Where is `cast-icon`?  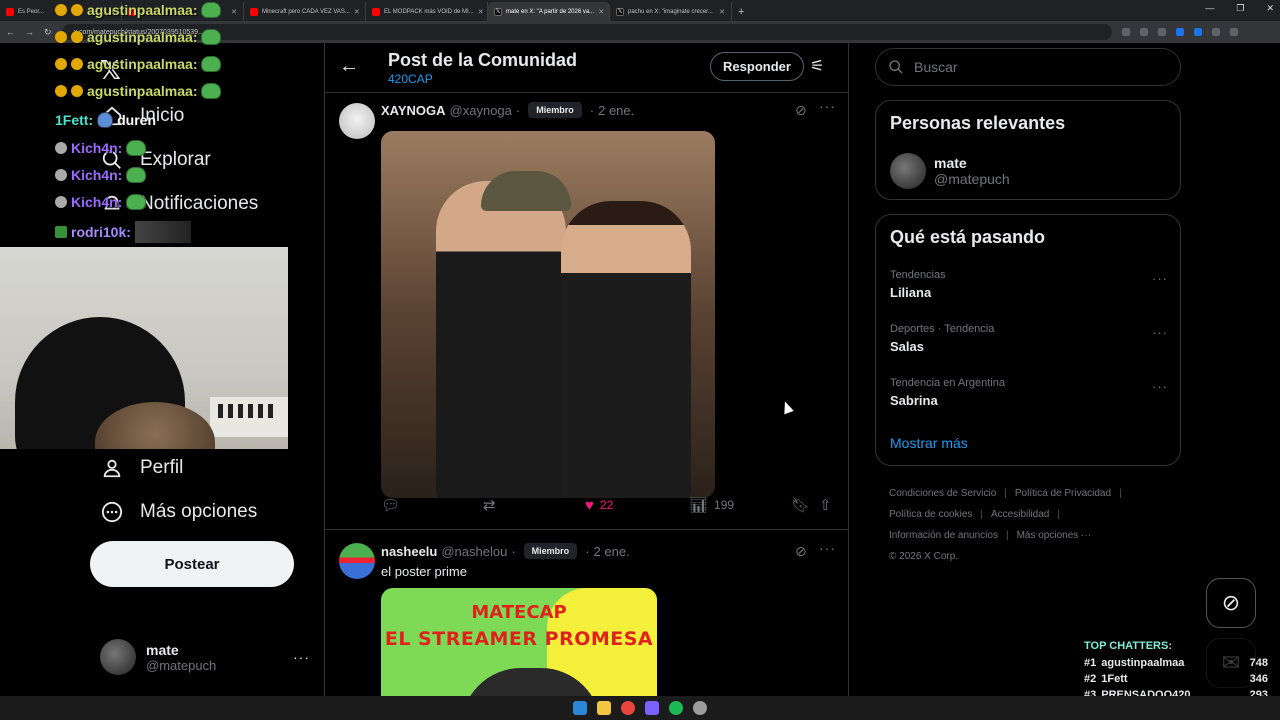
cast-icon is located at coordinates (1143, 32).